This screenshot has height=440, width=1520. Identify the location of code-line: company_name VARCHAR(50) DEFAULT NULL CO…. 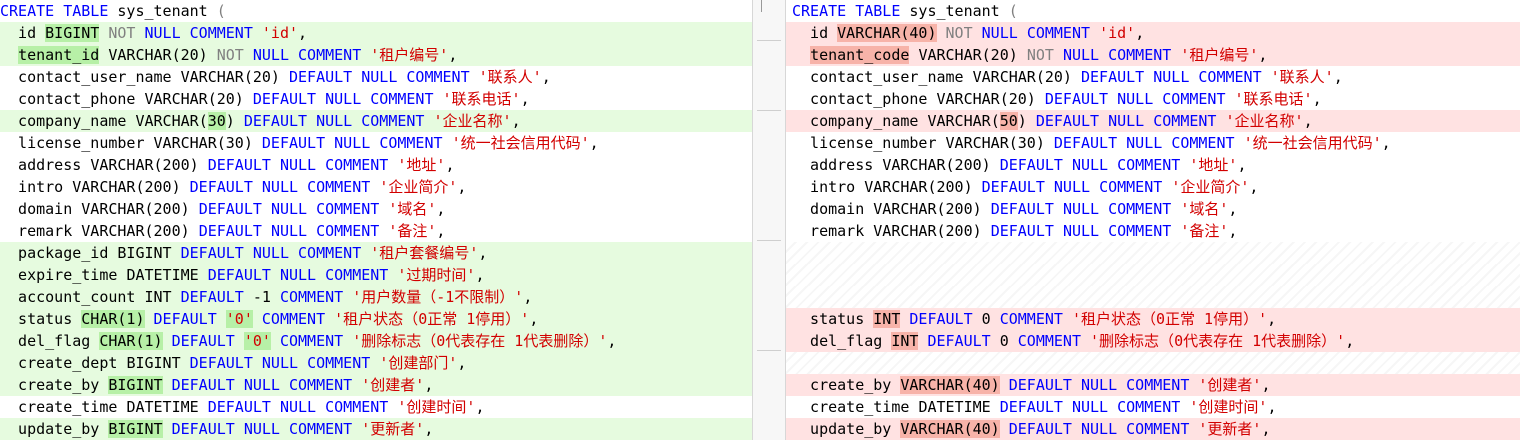
(1153, 121).